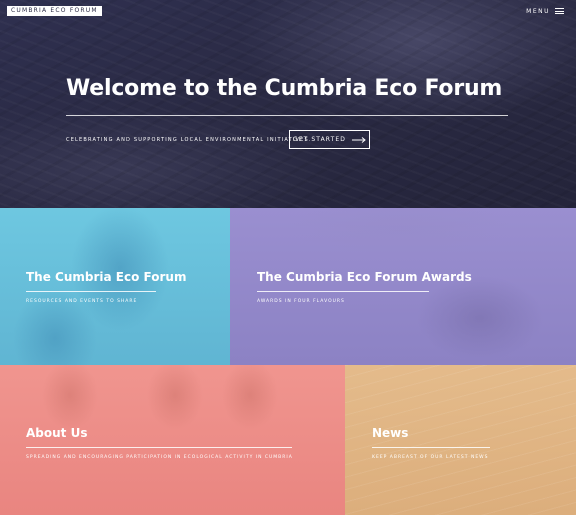  Describe the element at coordinates (364, 277) in the screenshot. I see `tile-awards-title: The Cumbria Eco Forum Awards` at that location.